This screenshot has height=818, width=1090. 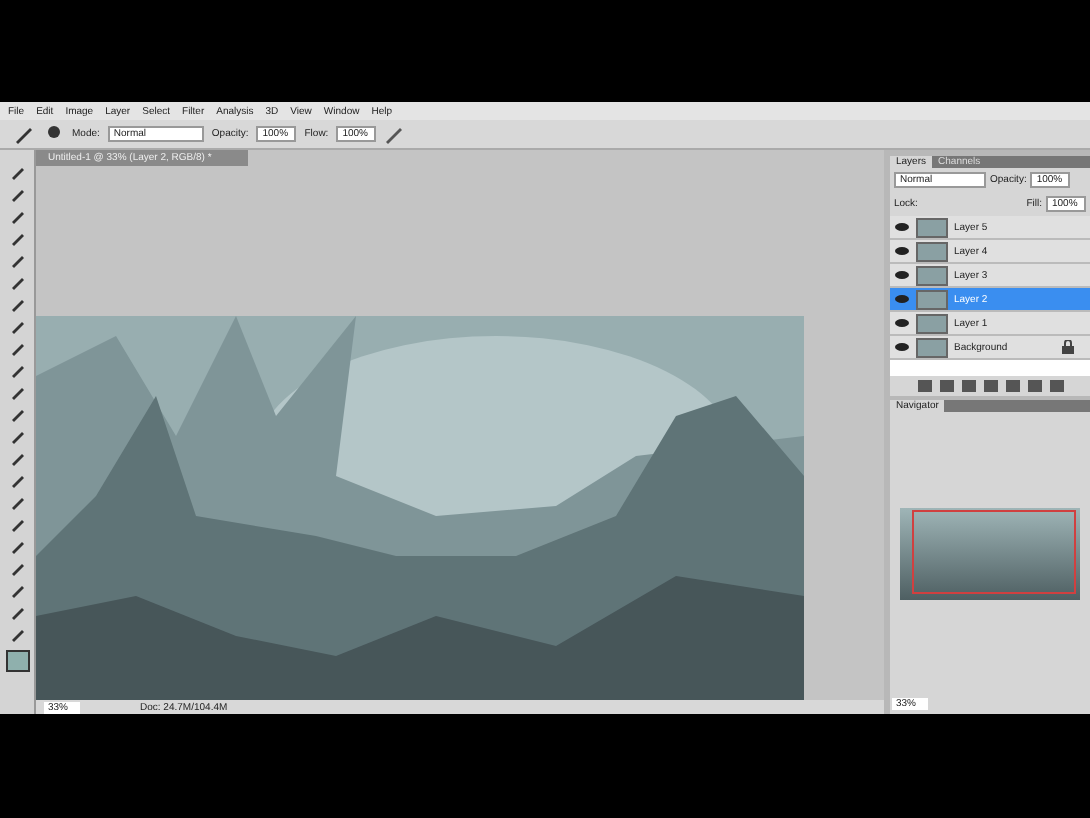 What do you see at coordinates (54, 134) in the screenshot?
I see `brush-preset-icon` at bounding box center [54, 134].